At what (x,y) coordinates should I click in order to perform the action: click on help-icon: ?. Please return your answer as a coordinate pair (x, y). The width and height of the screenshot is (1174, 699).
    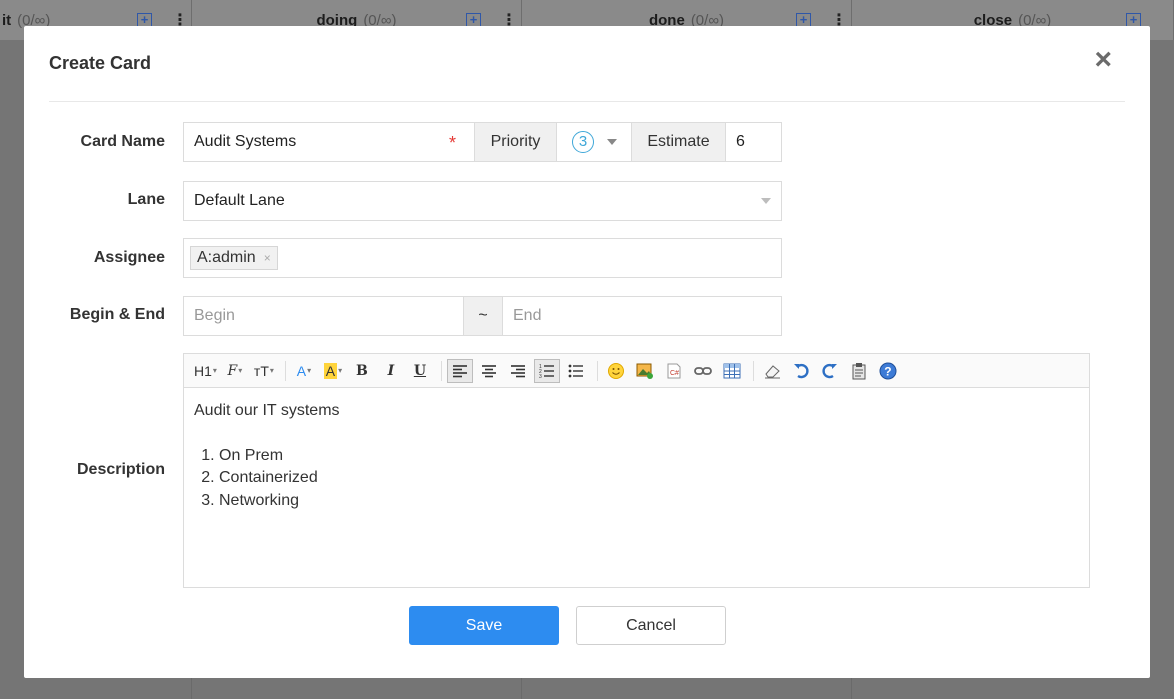
    Looking at the image, I should click on (888, 370).